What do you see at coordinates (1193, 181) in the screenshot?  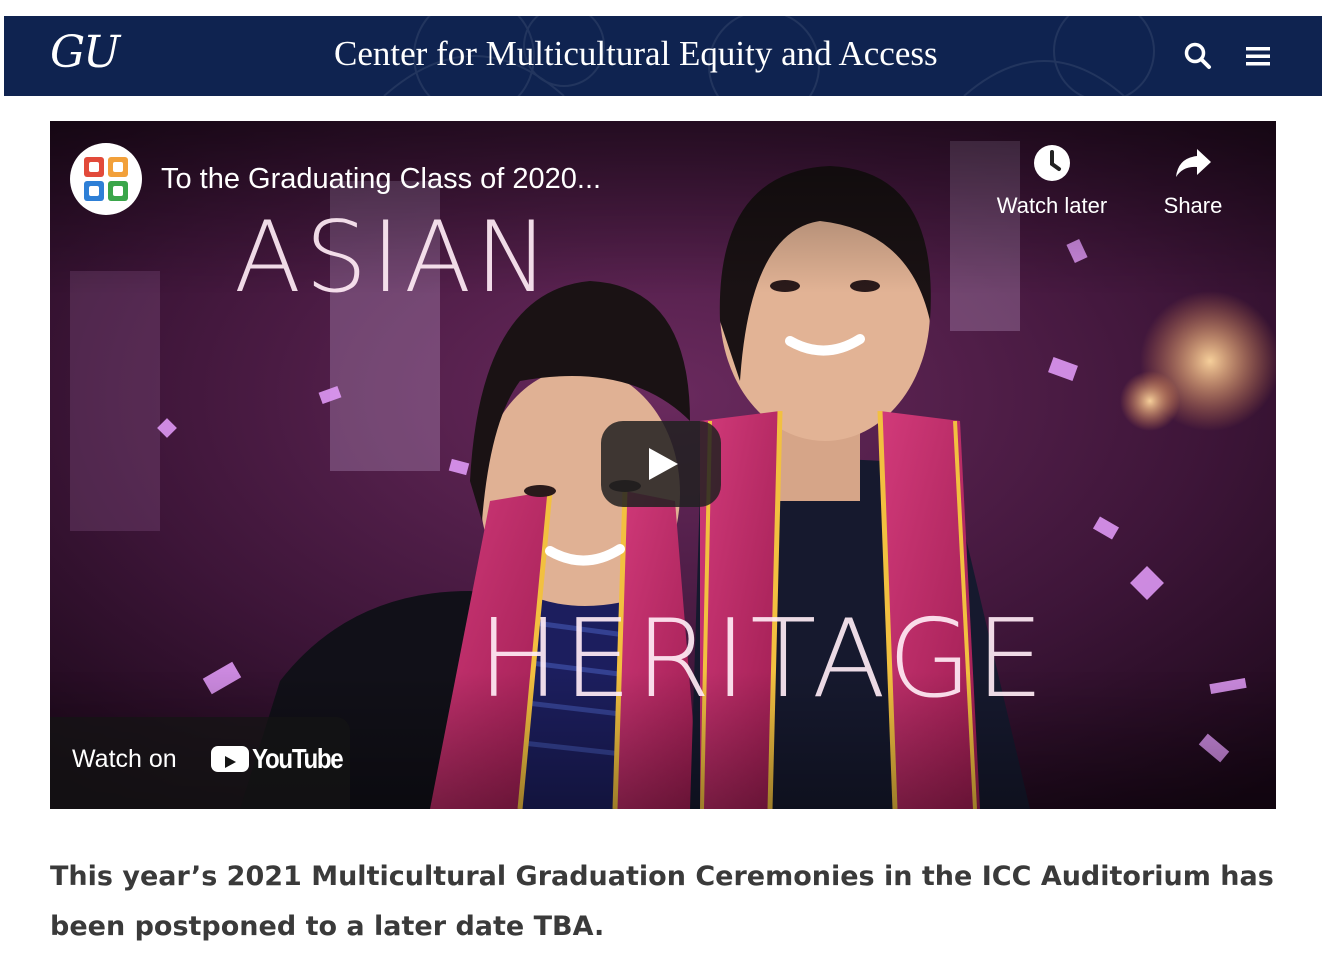 I see `share-button: Share` at bounding box center [1193, 181].